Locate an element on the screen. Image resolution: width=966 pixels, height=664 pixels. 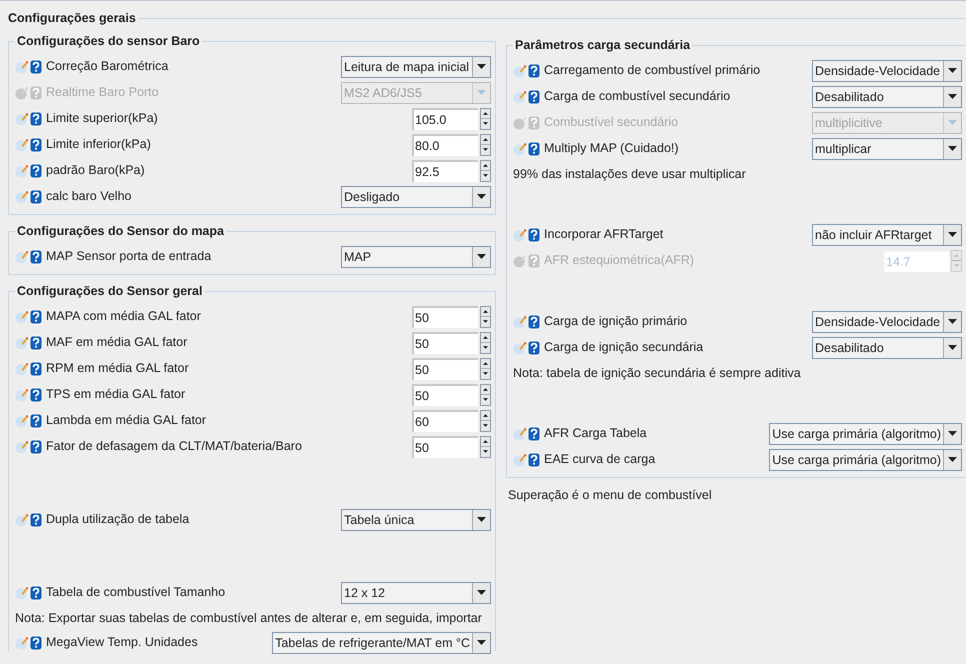
field-label: padrão Baro(kPa) is located at coordinates (95, 171).